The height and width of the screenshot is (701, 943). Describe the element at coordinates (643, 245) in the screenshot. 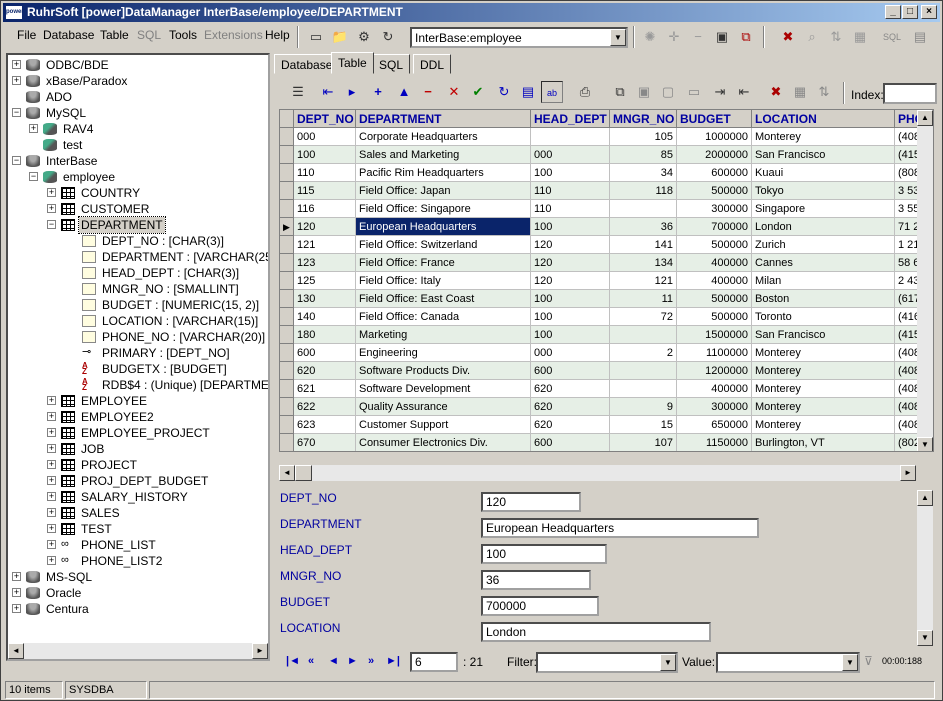

I see `table-cell: 141` at that location.